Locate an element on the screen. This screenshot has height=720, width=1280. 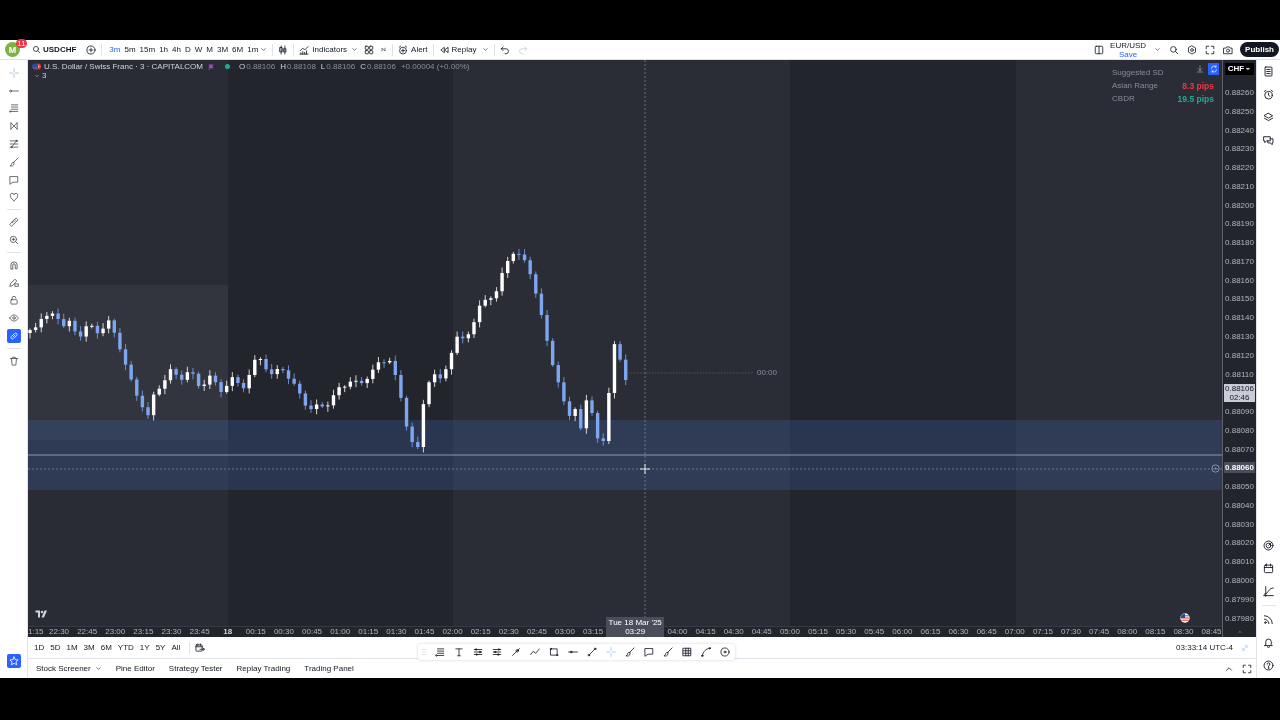
interval-button: M is located at coordinates (209, 49).